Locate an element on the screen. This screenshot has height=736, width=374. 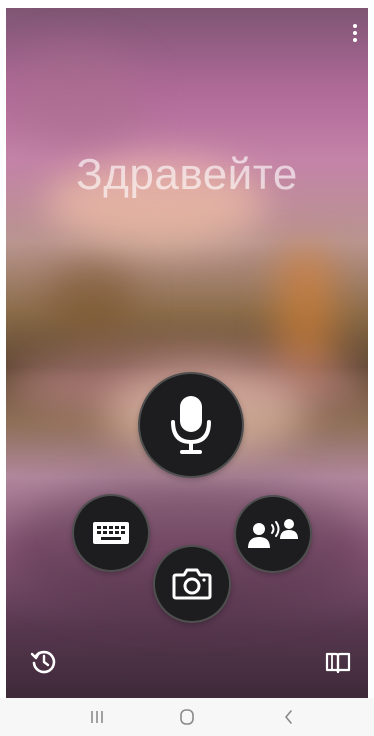
greeting-text: Здравейте is located at coordinates (187, 174).